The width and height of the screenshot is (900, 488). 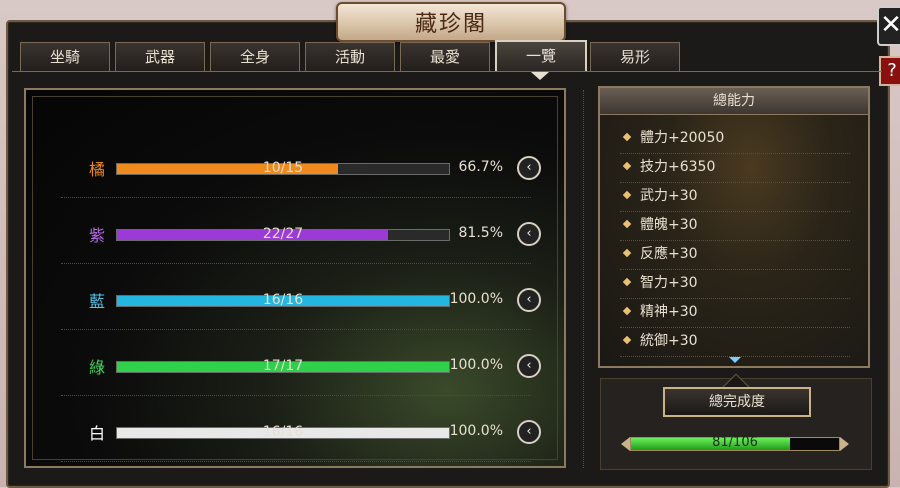 I want to click on collection-row-orange: 橘 10/15 66.7% ‹, so click(x=301, y=165).